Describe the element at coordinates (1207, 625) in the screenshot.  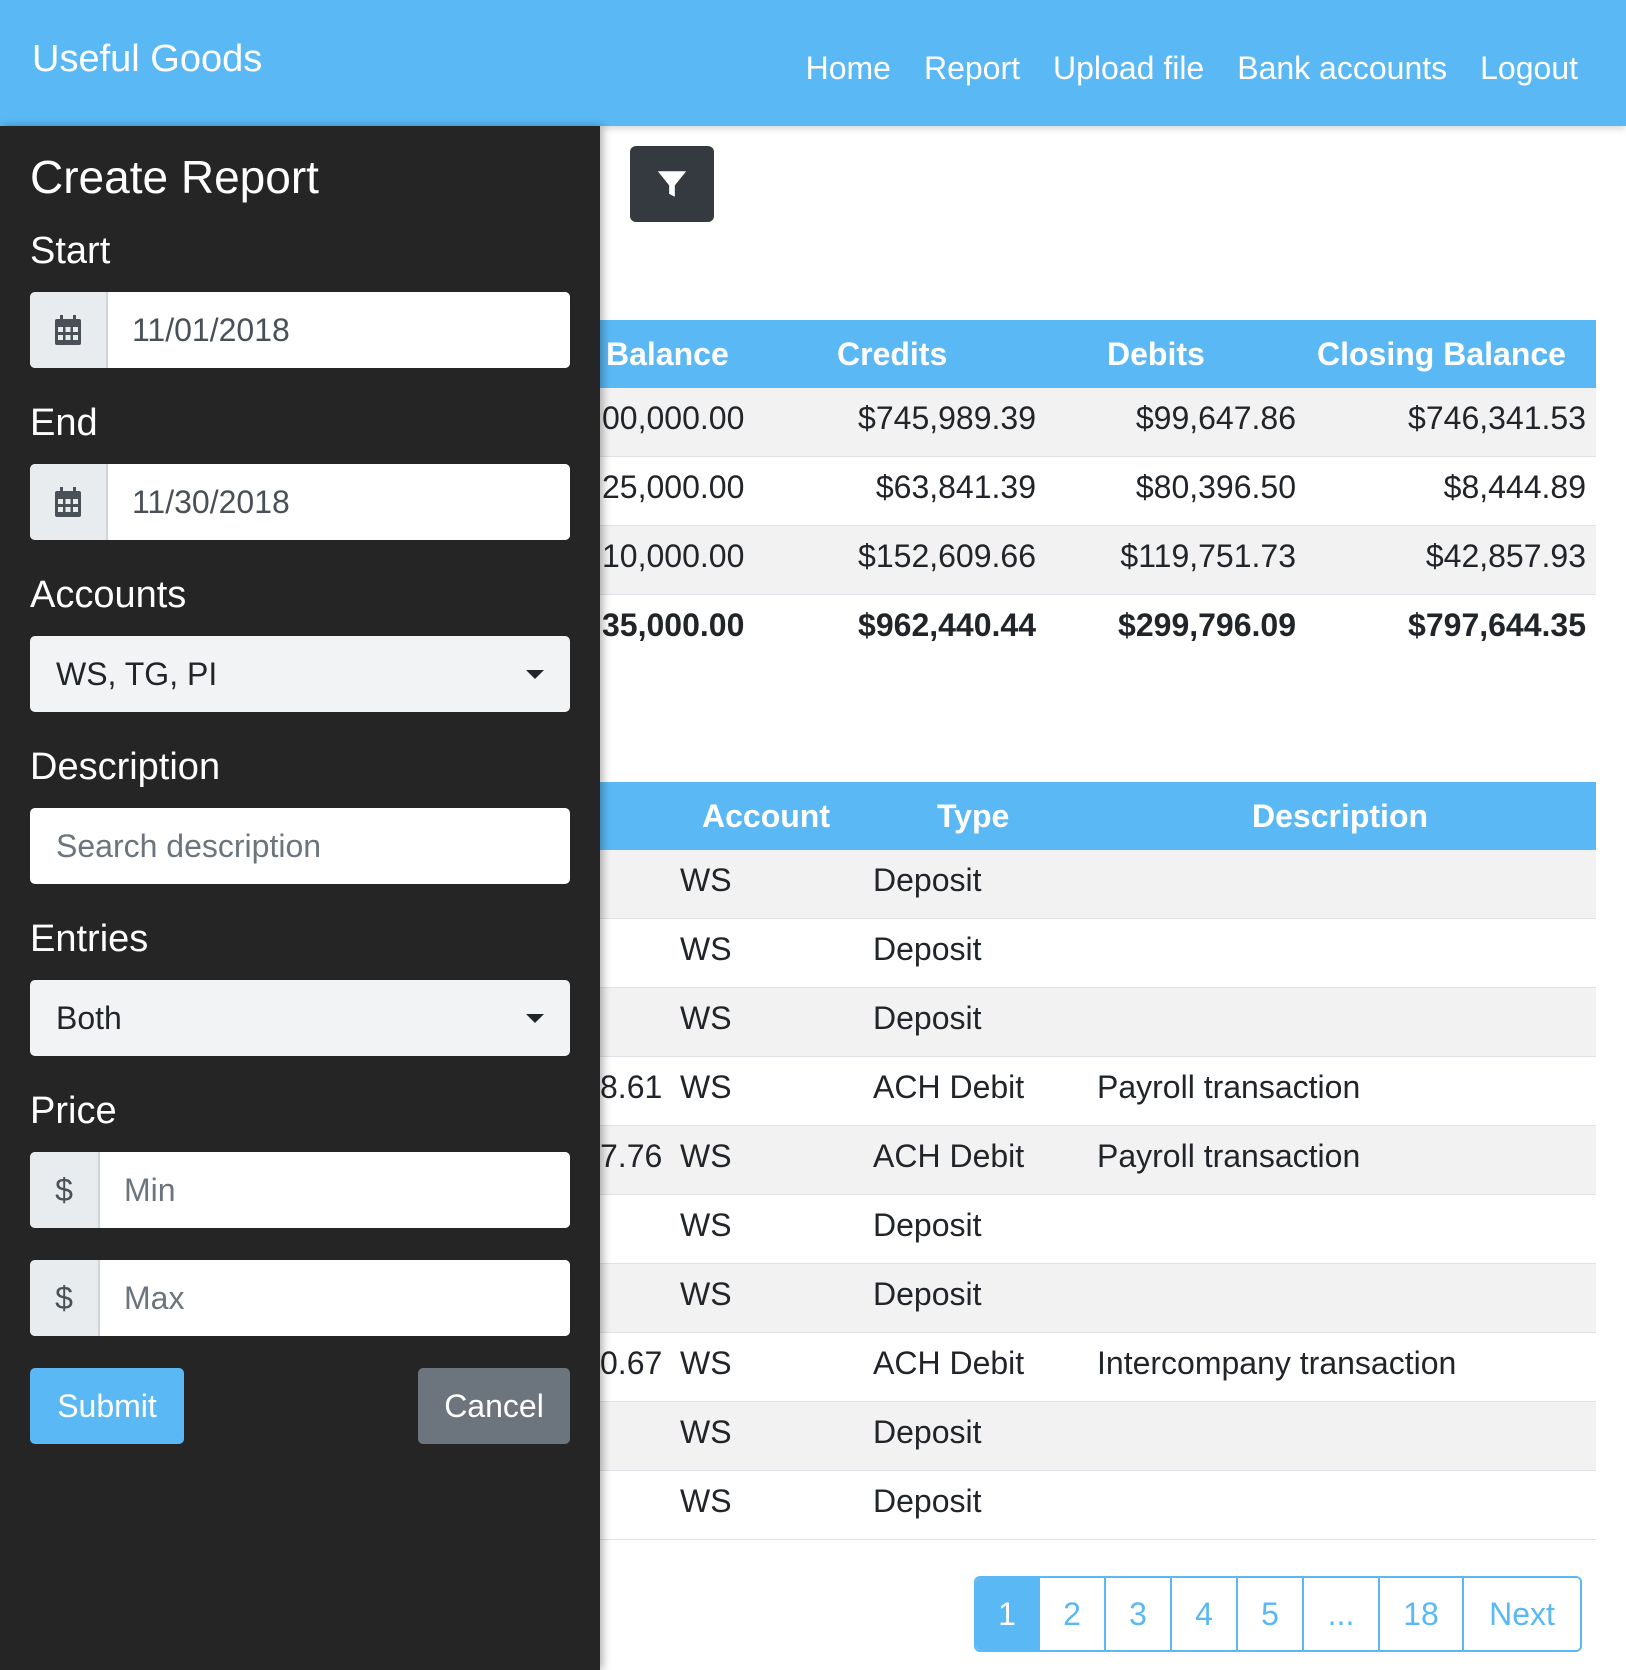
I see `total-debits: $299,796.09` at that location.